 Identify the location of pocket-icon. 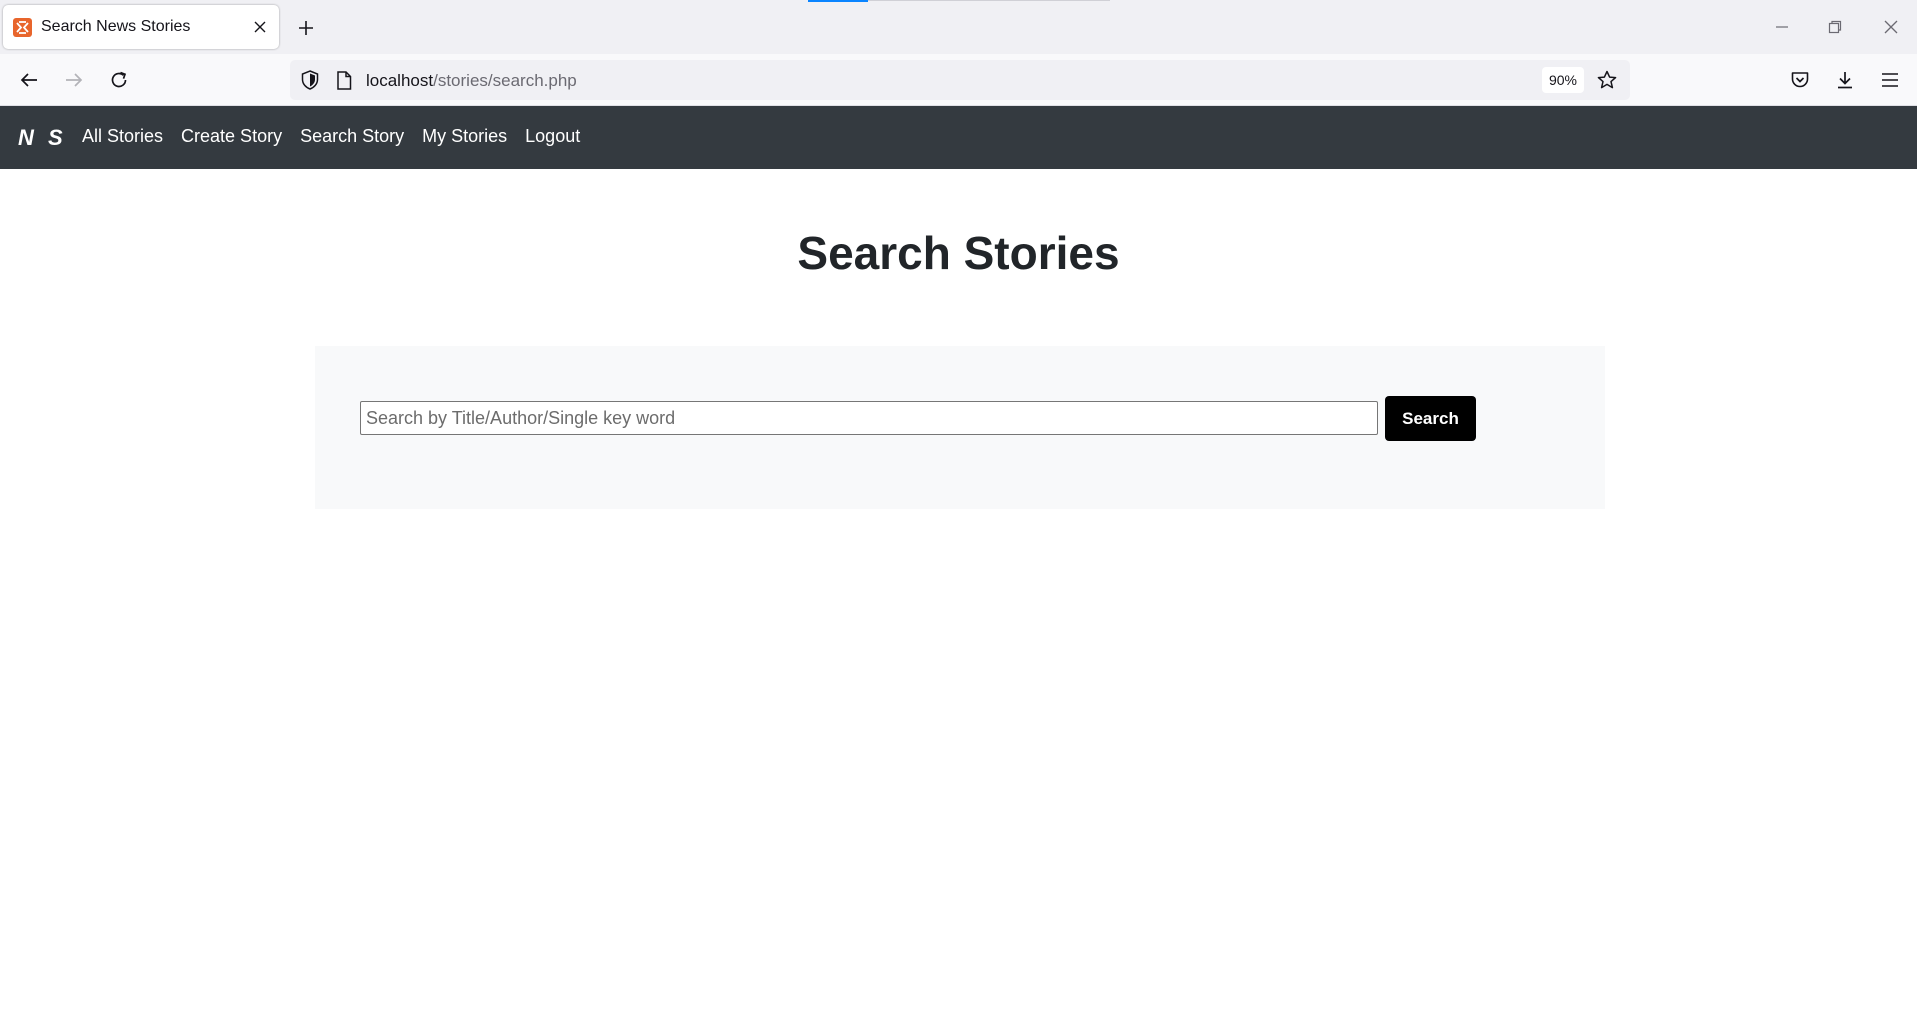
(1800, 80).